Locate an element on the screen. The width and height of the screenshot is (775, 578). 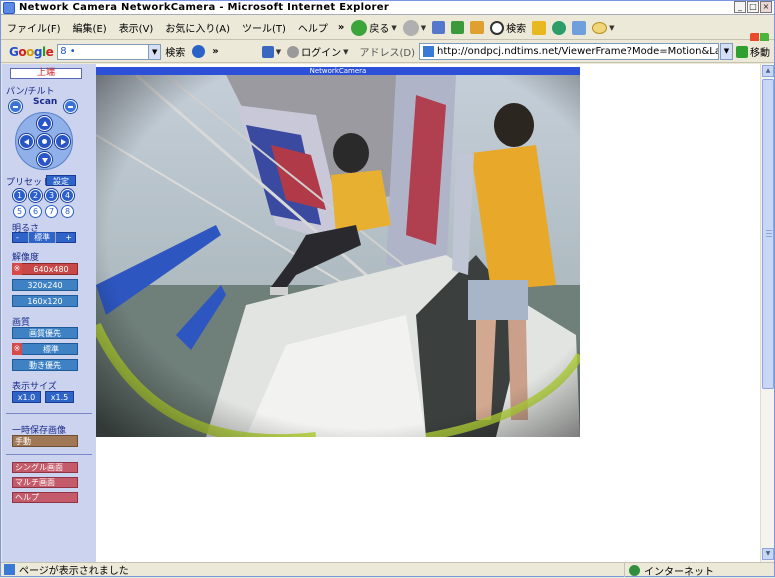
multi-screen-button: マルチ画面 is located at coordinates (45, 482).